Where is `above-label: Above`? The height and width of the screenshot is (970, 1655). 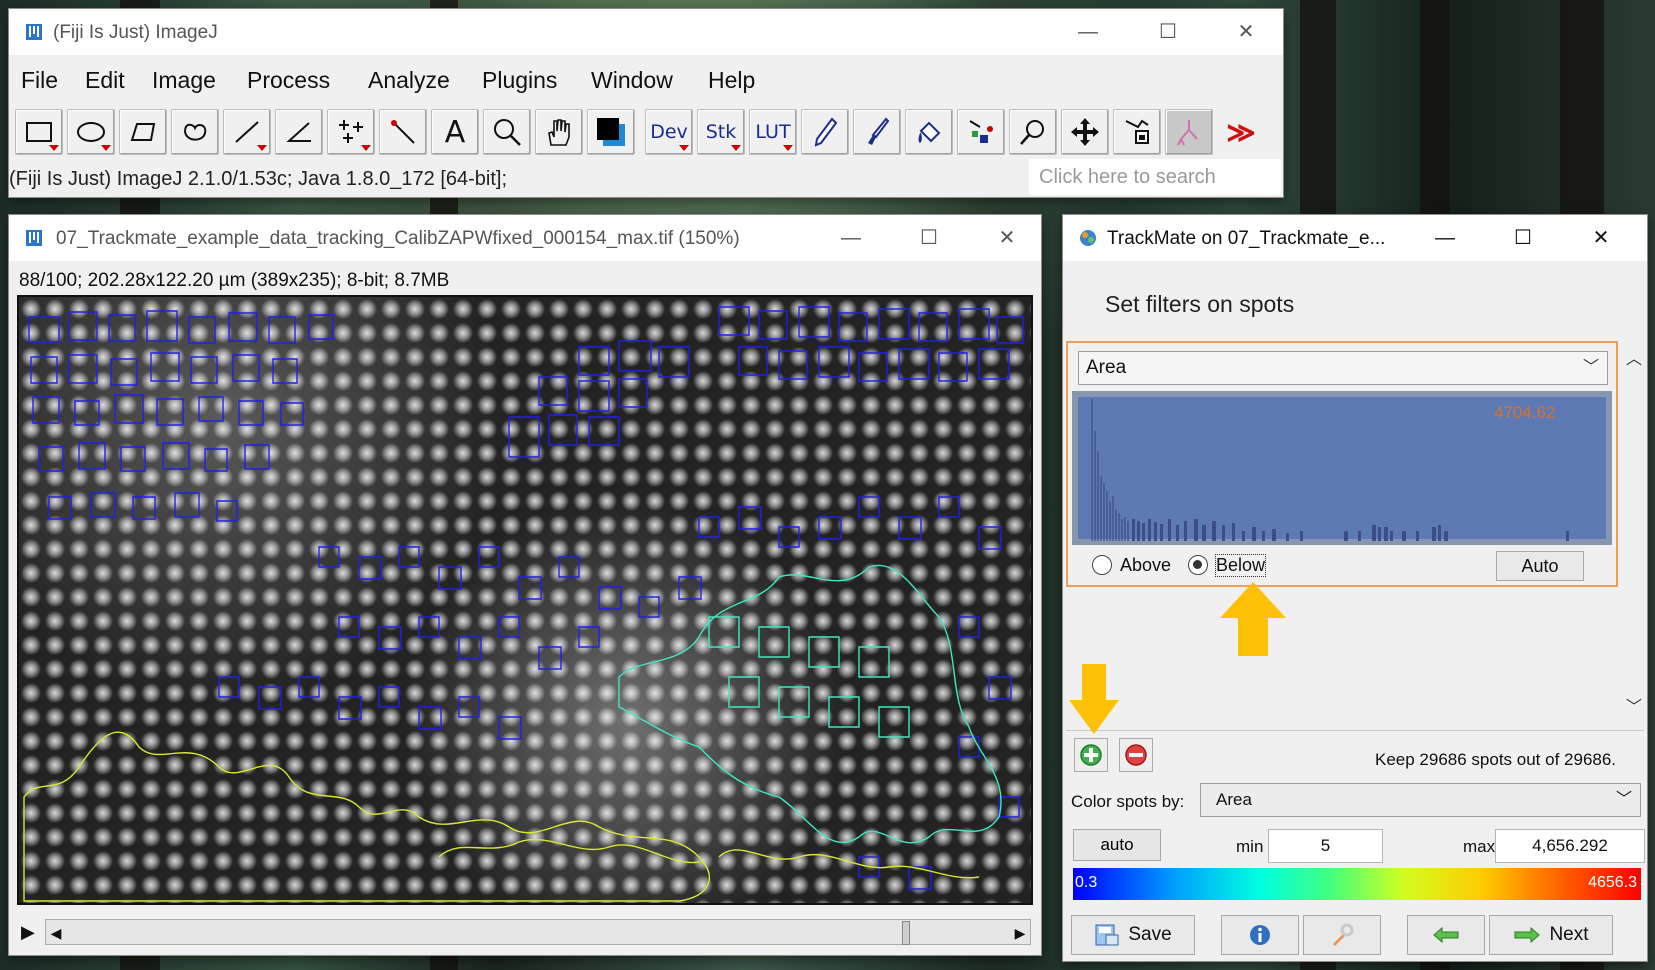
above-label: Above is located at coordinates (1145, 565).